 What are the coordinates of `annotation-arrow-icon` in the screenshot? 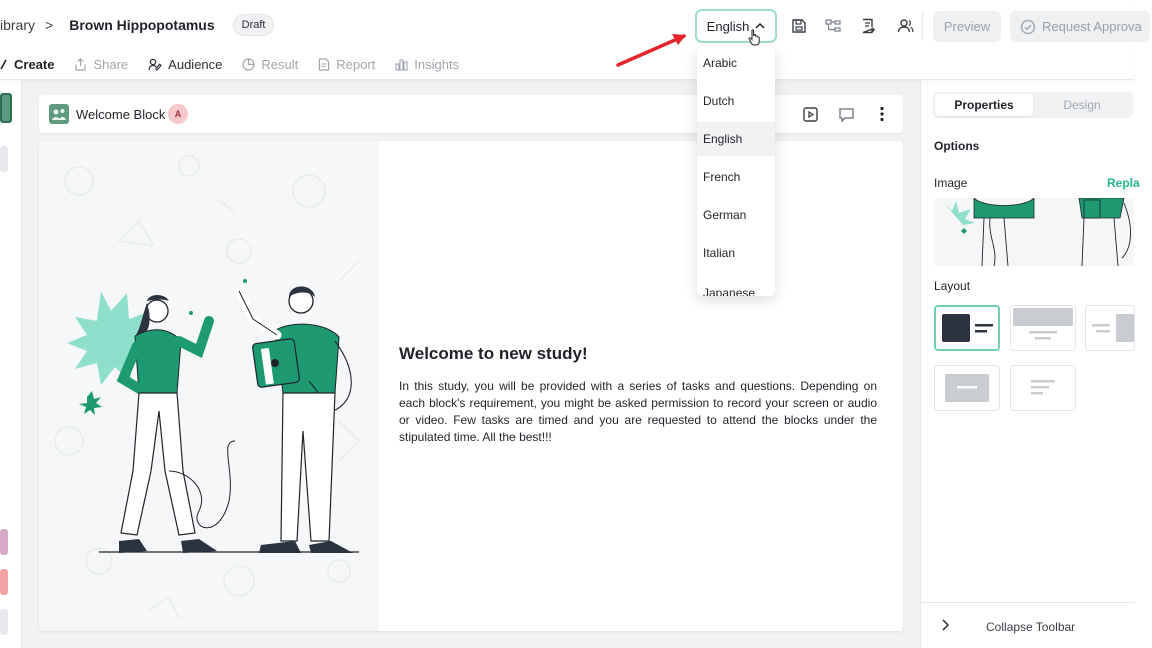 It's located at (651, 50).